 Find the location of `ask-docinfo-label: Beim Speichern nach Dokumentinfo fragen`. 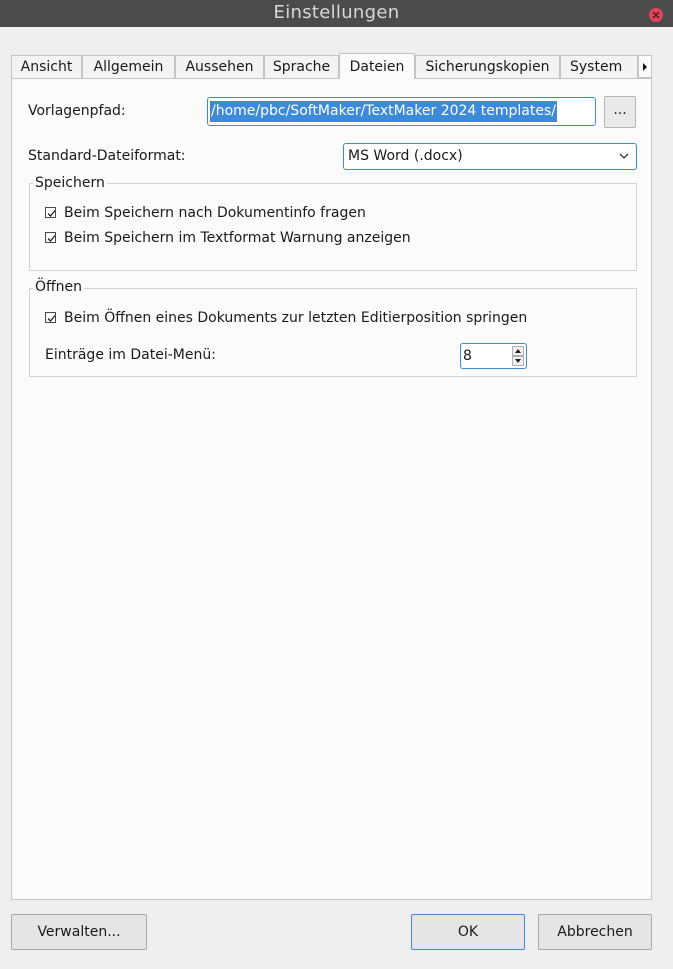

ask-docinfo-label: Beim Speichern nach Dokumentinfo fragen is located at coordinates (215, 213).